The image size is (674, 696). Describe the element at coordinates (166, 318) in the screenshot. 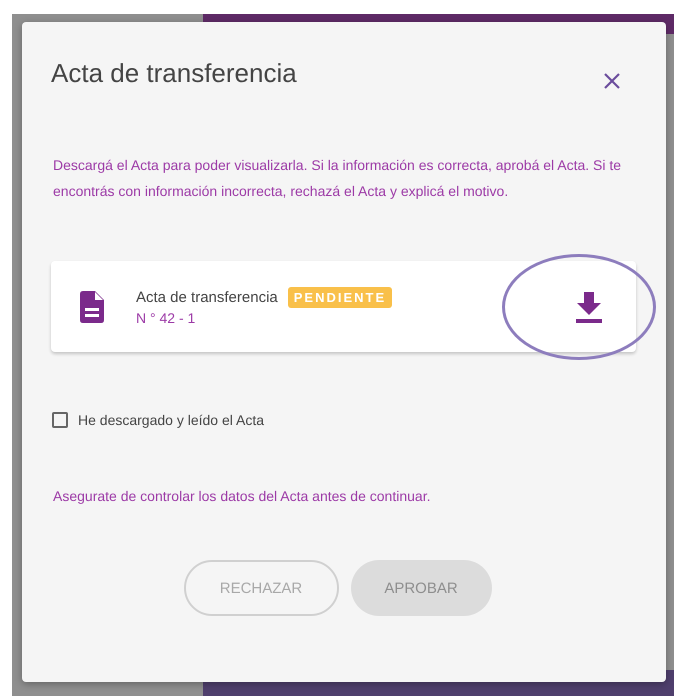

I see `document-number: N ° 42 - 1` at that location.